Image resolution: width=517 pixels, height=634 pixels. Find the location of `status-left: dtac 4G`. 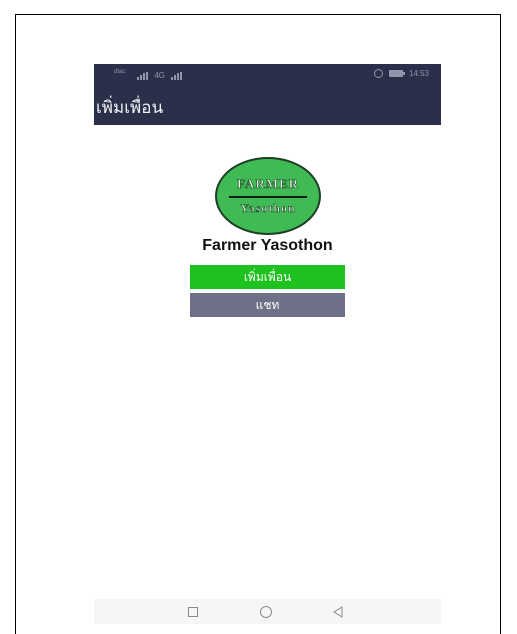

status-left: dtac 4G is located at coordinates (148, 75).